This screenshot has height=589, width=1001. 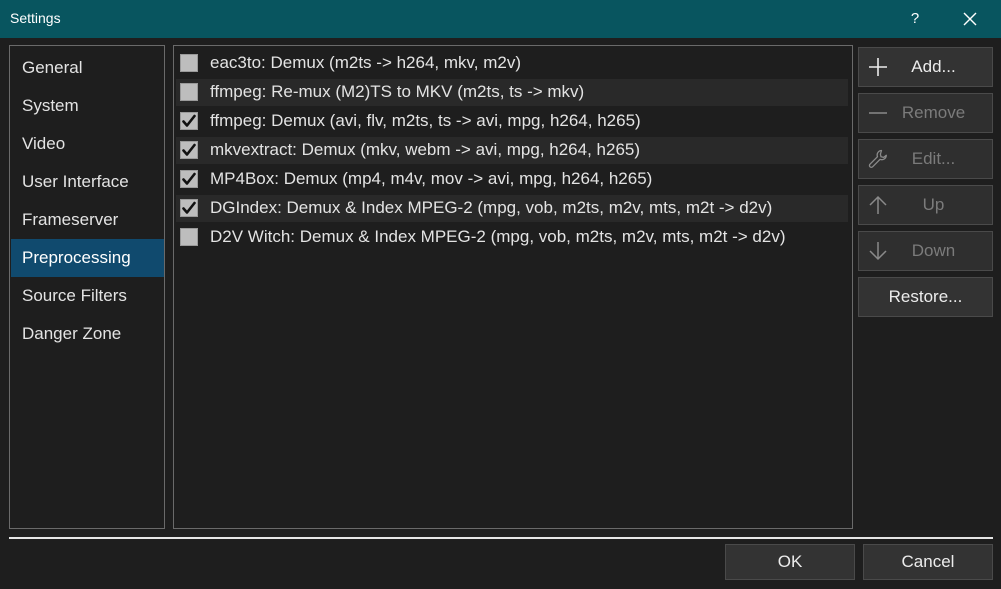 I want to click on list-item: eac3to: Demux (m2ts -> h264, mkv, m2v), so click(x=512, y=63).